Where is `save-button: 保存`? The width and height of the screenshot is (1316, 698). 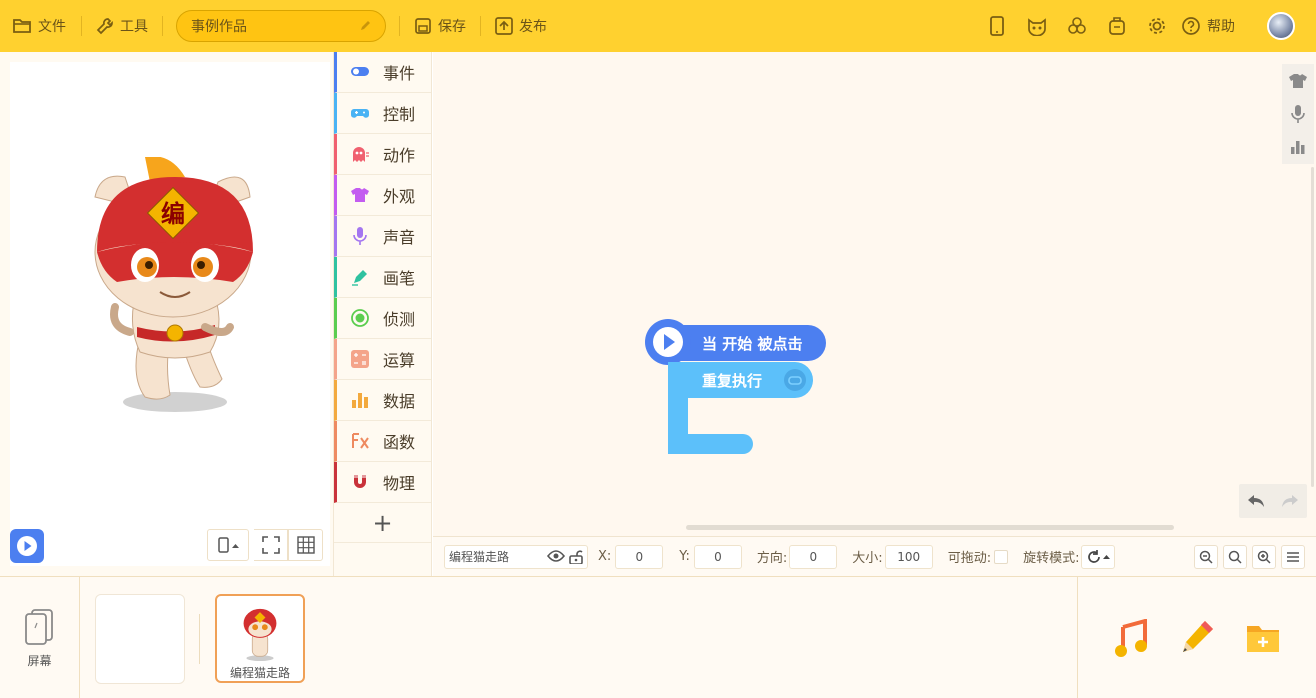
save-button: 保存 is located at coordinates (440, 26).